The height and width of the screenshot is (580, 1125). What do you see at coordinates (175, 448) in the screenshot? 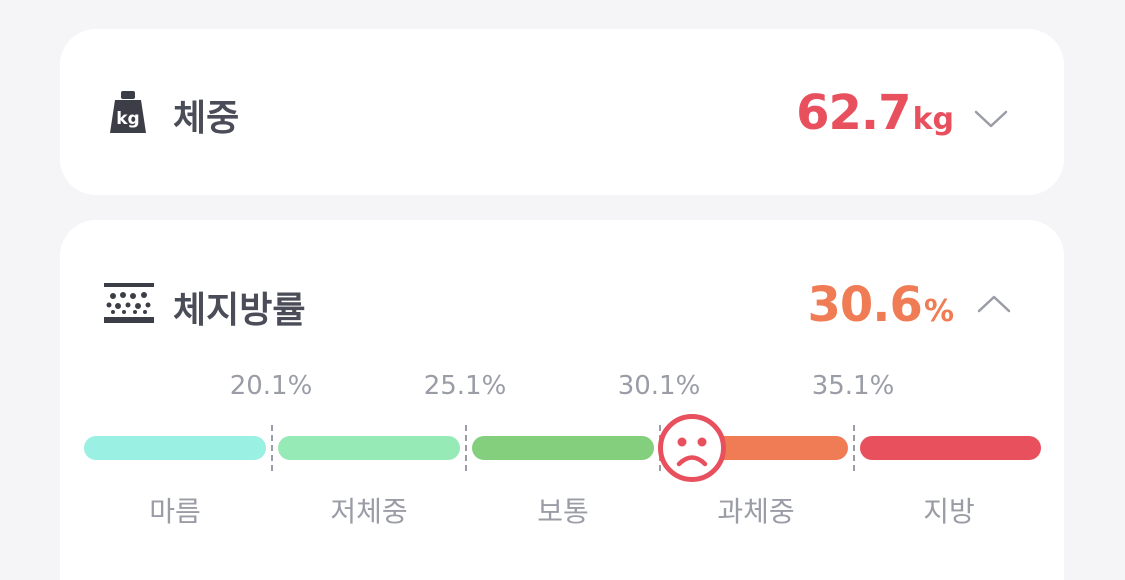
I see `gauge-segment-underweight-lean` at bounding box center [175, 448].